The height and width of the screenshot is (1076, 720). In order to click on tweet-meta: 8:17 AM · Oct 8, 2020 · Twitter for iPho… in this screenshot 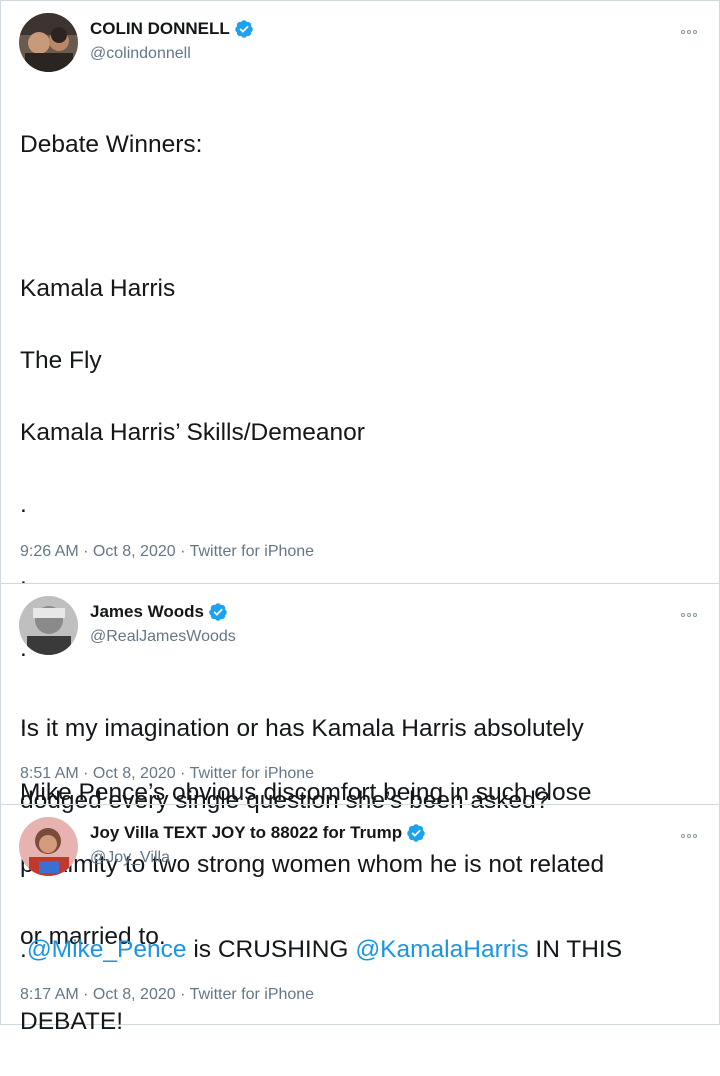, I will do `click(167, 995)`.